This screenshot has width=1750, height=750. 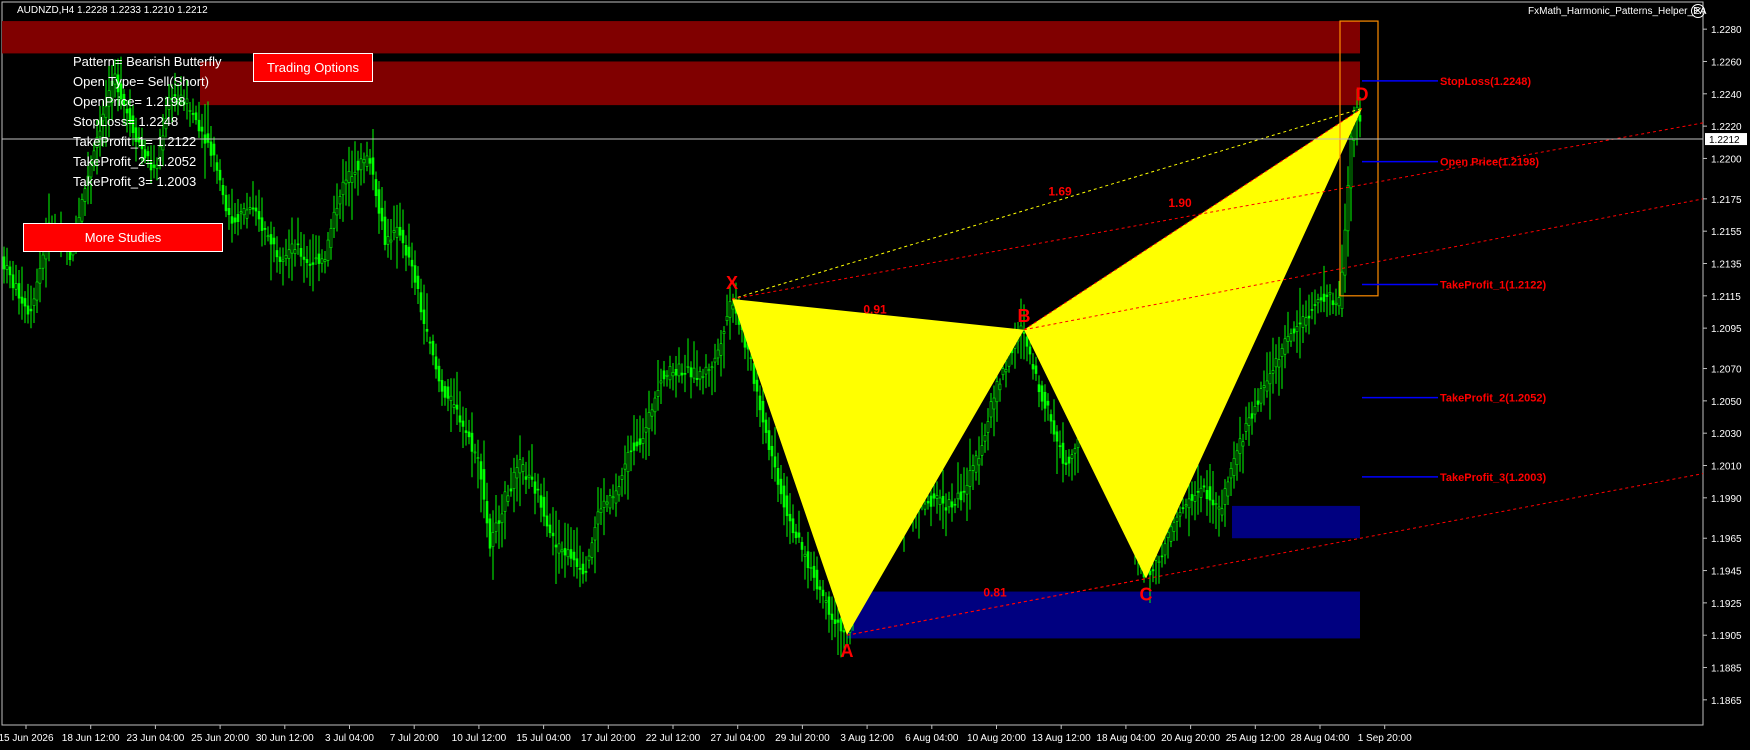 What do you see at coordinates (1255, 738) in the screenshot?
I see `x-tick-label: 25 Aug 12:00` at bounding box center [1255, 738].